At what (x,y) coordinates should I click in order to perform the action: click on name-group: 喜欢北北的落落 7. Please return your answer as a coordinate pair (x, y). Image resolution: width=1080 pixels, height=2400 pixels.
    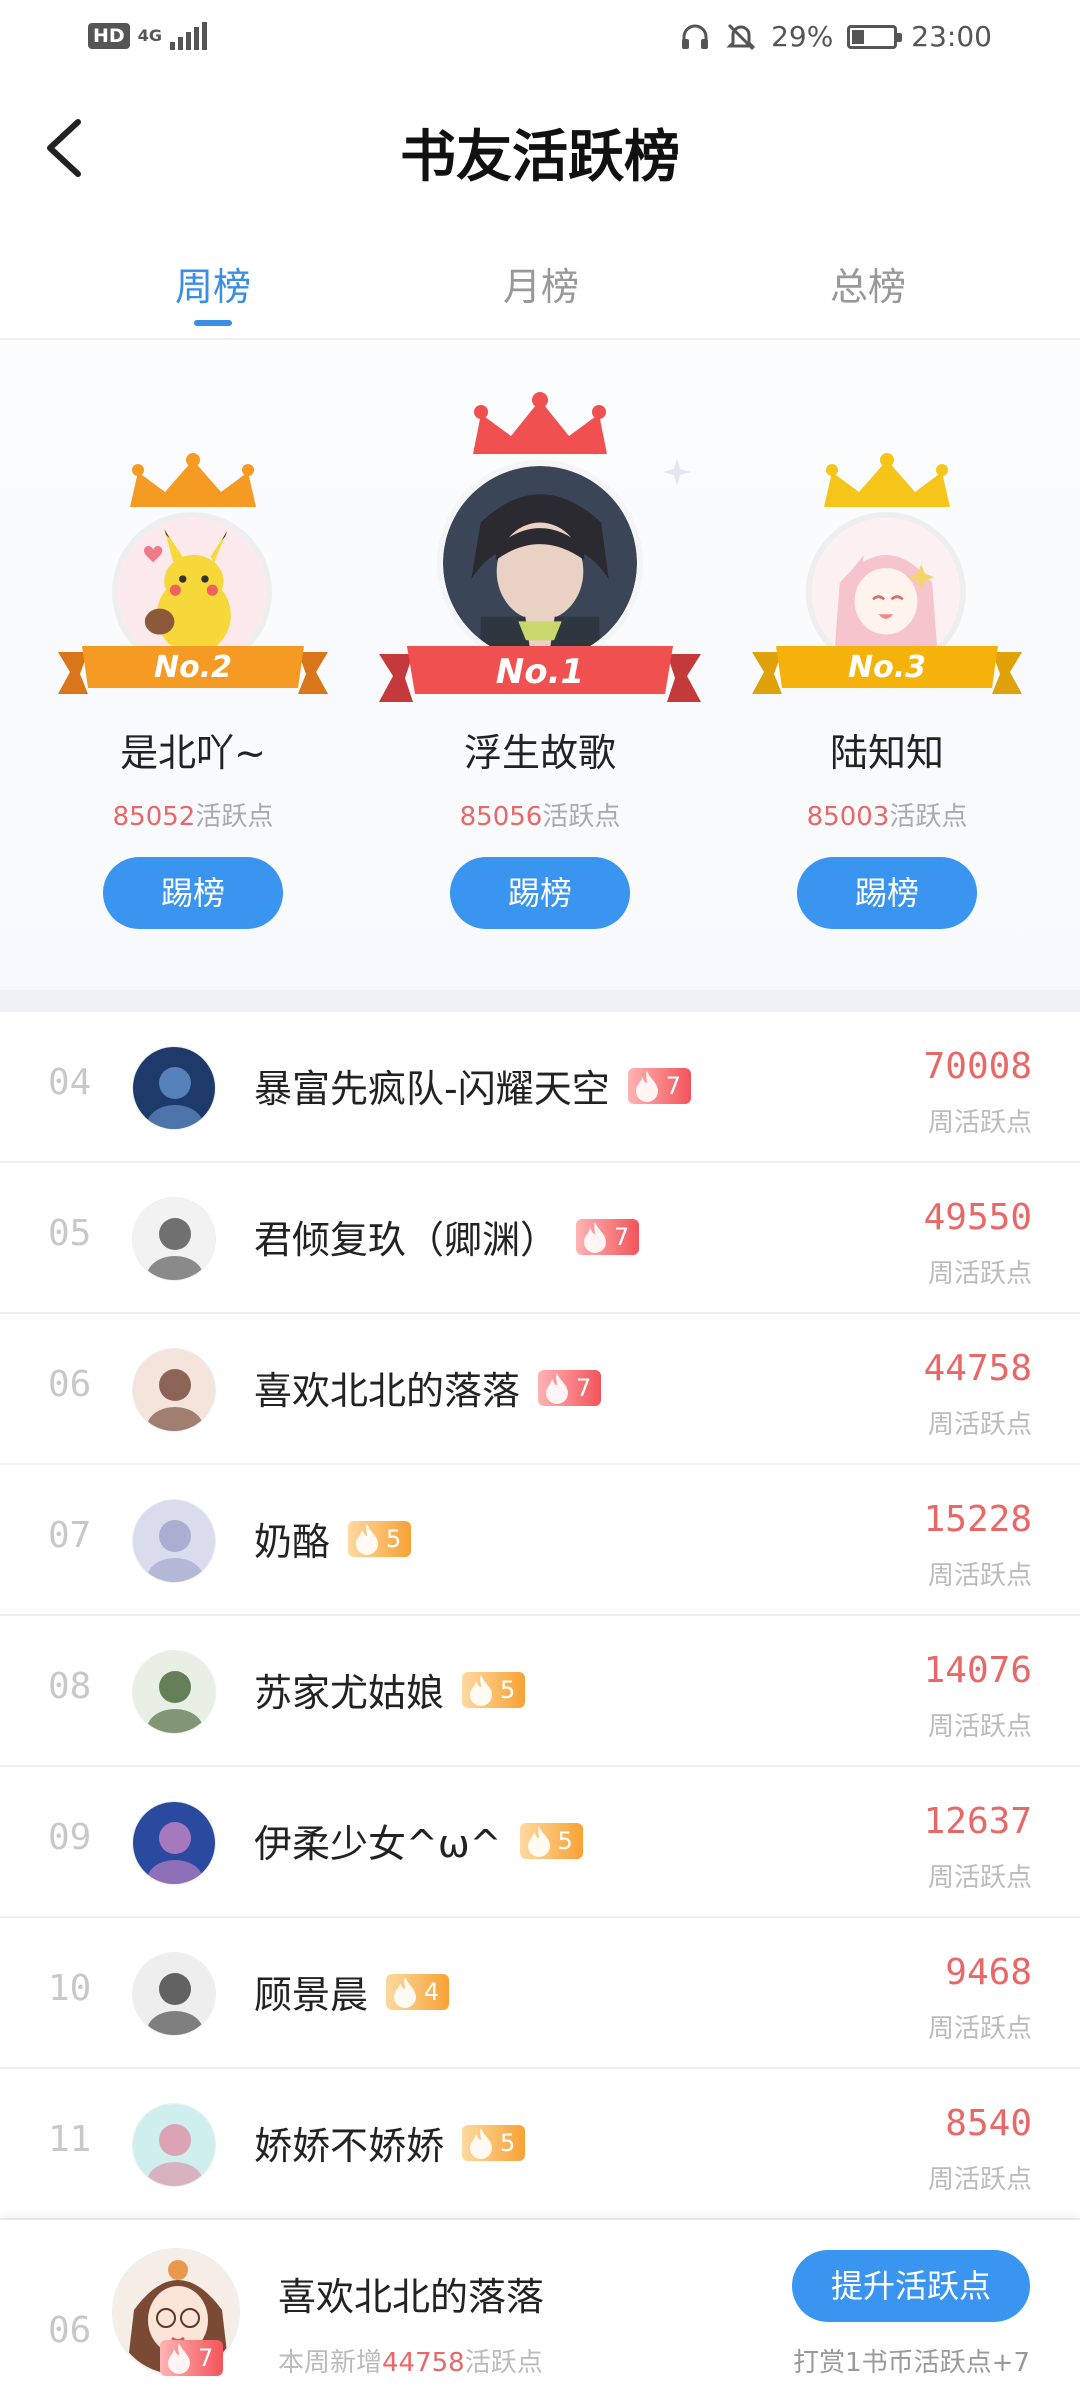
    Looking at the image, I should click on (428, 1387).